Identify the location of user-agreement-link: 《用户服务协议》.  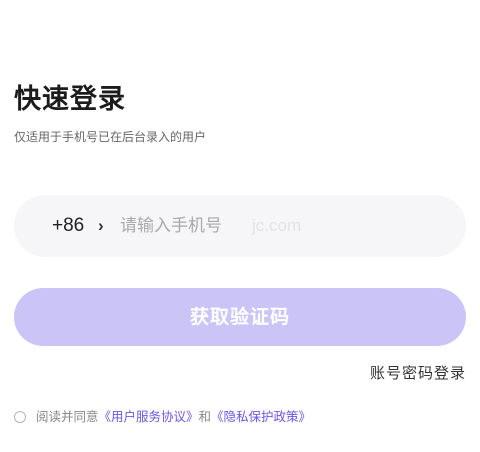
(149, 417).